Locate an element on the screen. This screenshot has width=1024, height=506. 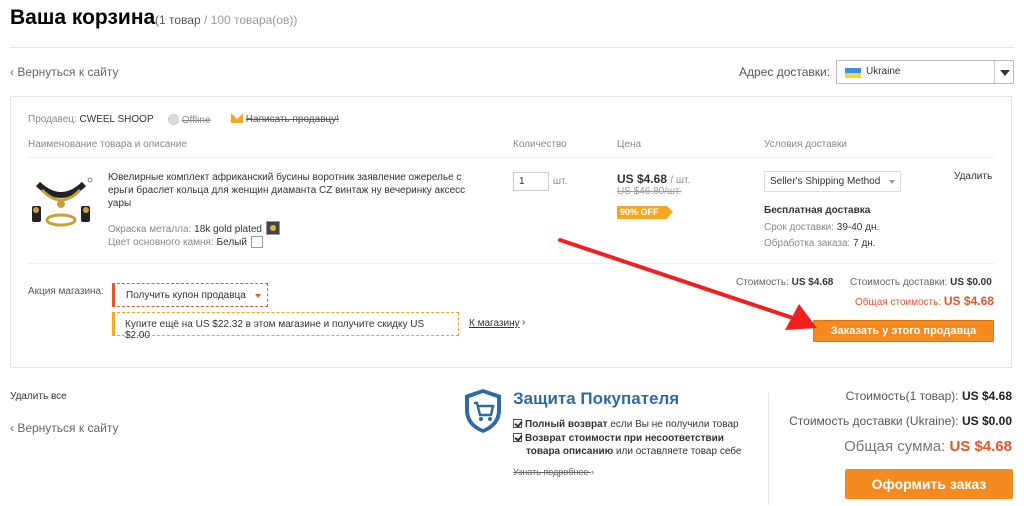
seller-label: Продавец: CWEEL SHOOP is located at coordinates (91, 119).